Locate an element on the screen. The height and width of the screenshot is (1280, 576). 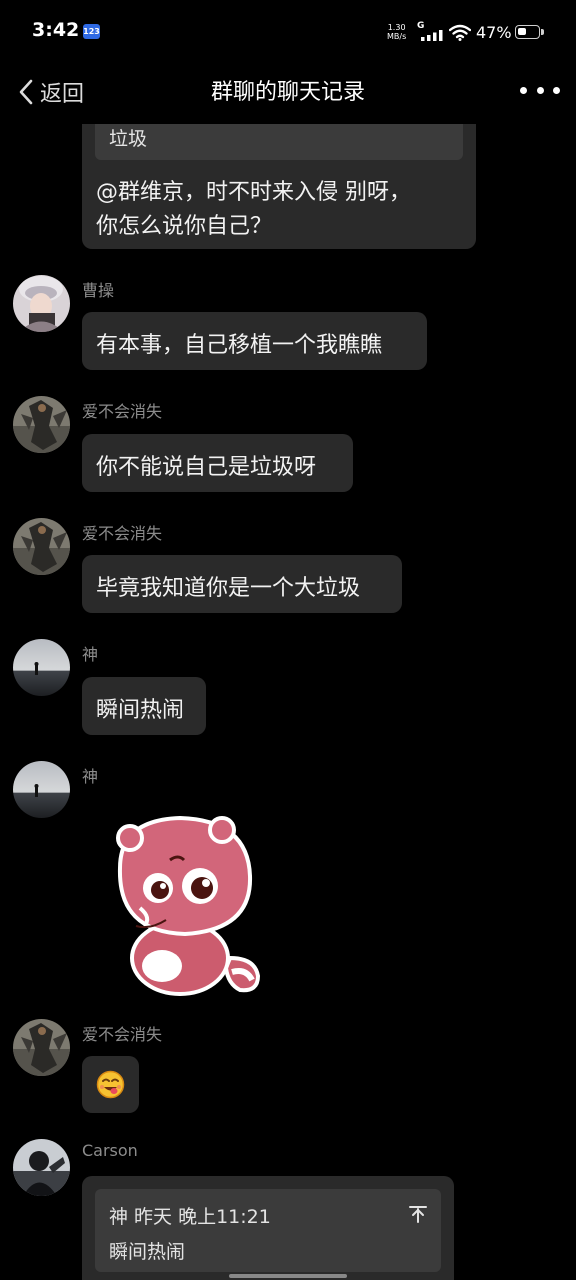
home-indicator is located at coordinates (288, 1276).